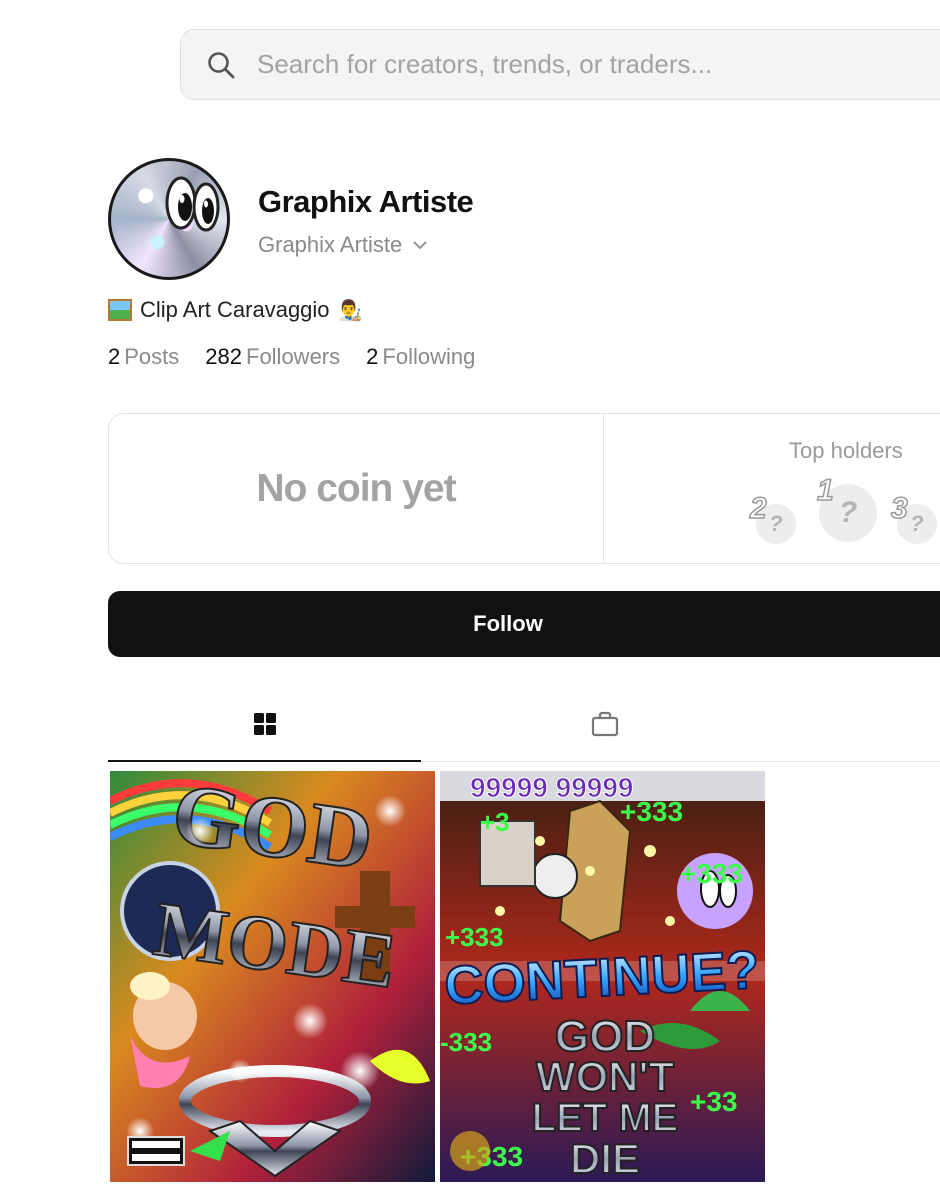 The width and height of the screenshot is (940, 1199). What do you see at coordinates (221, 65) in the screenshot?
I see `search-icon` at bounding box center [221, 65].